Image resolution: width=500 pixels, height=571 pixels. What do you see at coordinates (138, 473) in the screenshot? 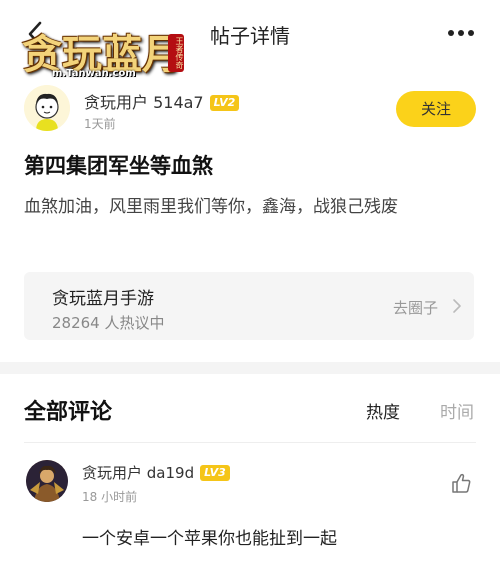
I see `comment-author-text: 贪玩用户 da19d` at bounding box center [138, 473].